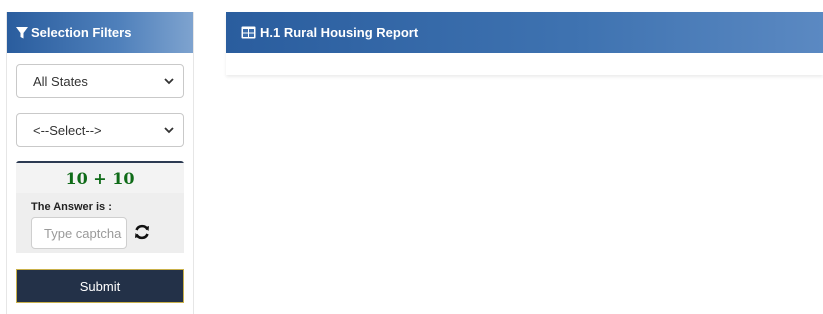 This screenshot has width=823, height=314. Describe the element at coordinates (142, 232) in the screenshot. I see `refresh-icon` at that location.